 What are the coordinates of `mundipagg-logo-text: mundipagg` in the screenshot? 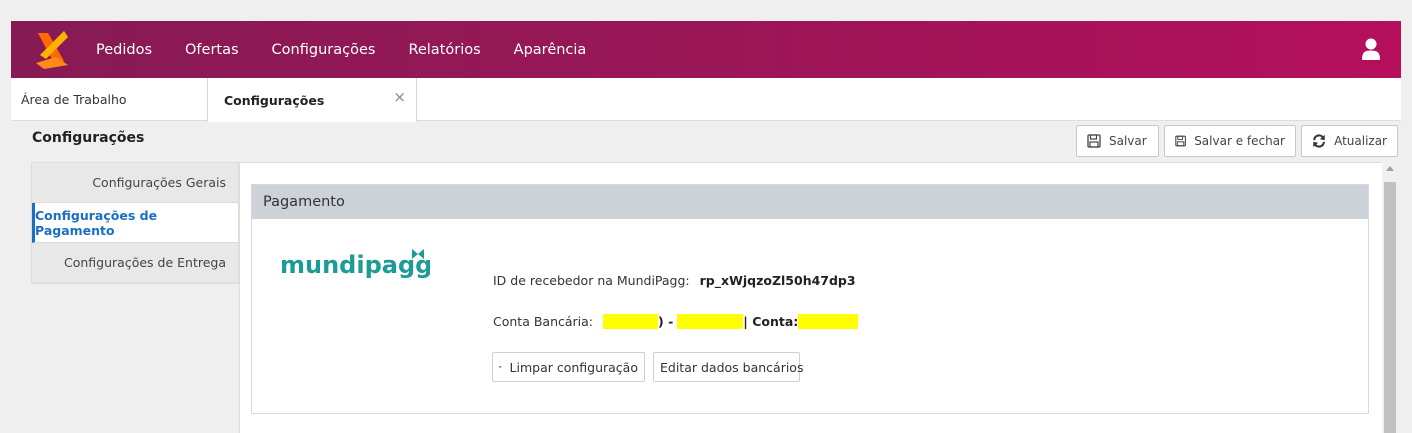 It's located at (355, 265).